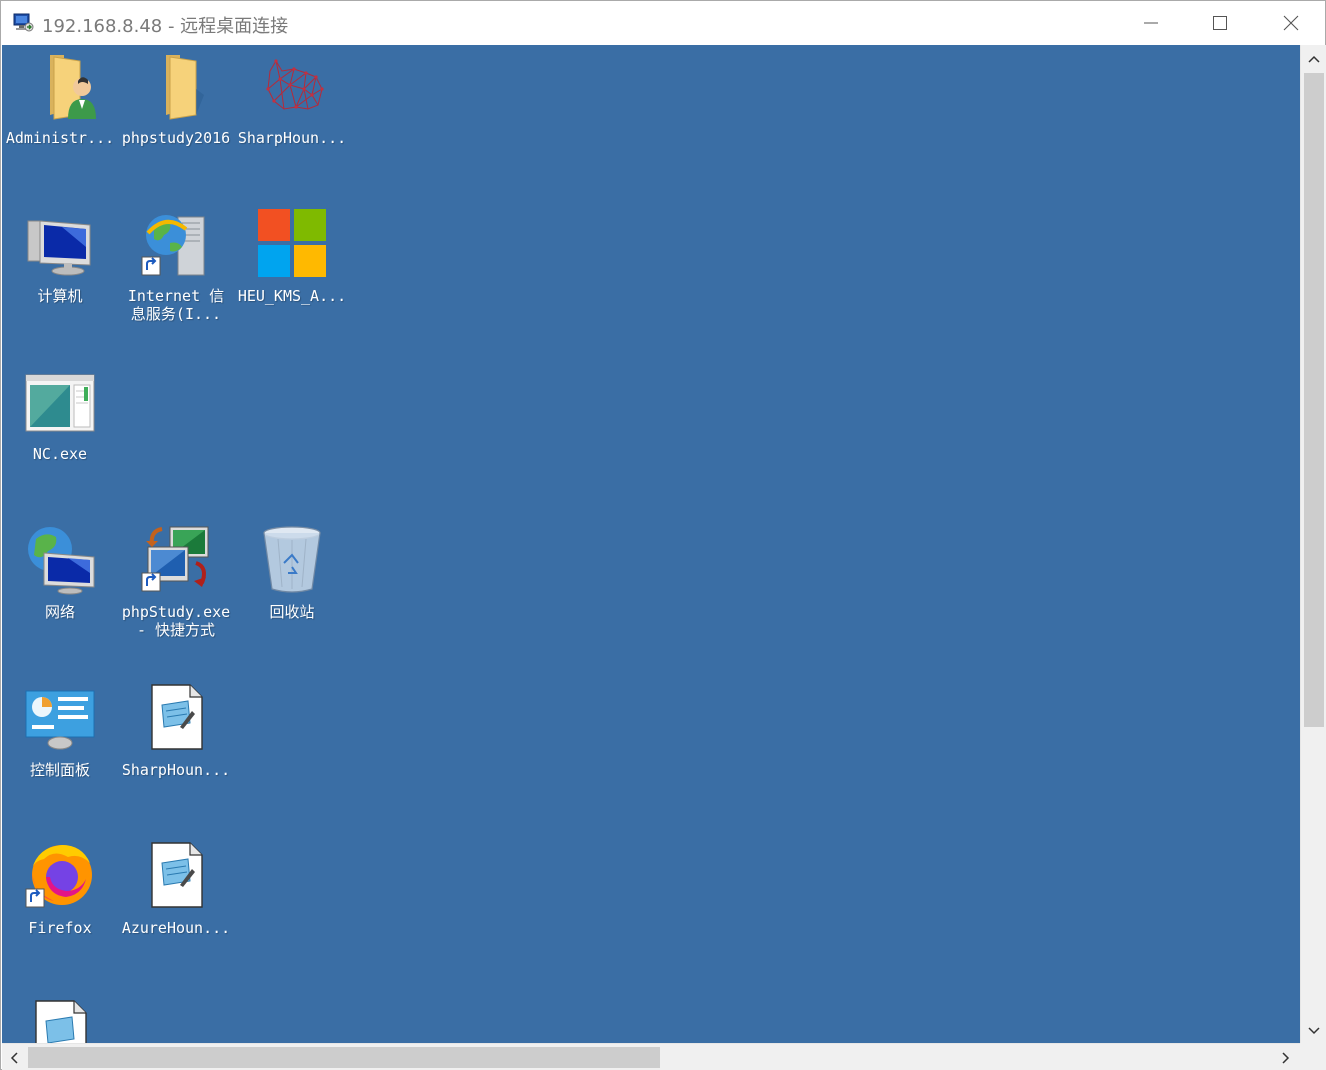 The height and width of the screenshot is (1070, 1326). I want to click on horizontal-scrollbar, so click(651, 1056).